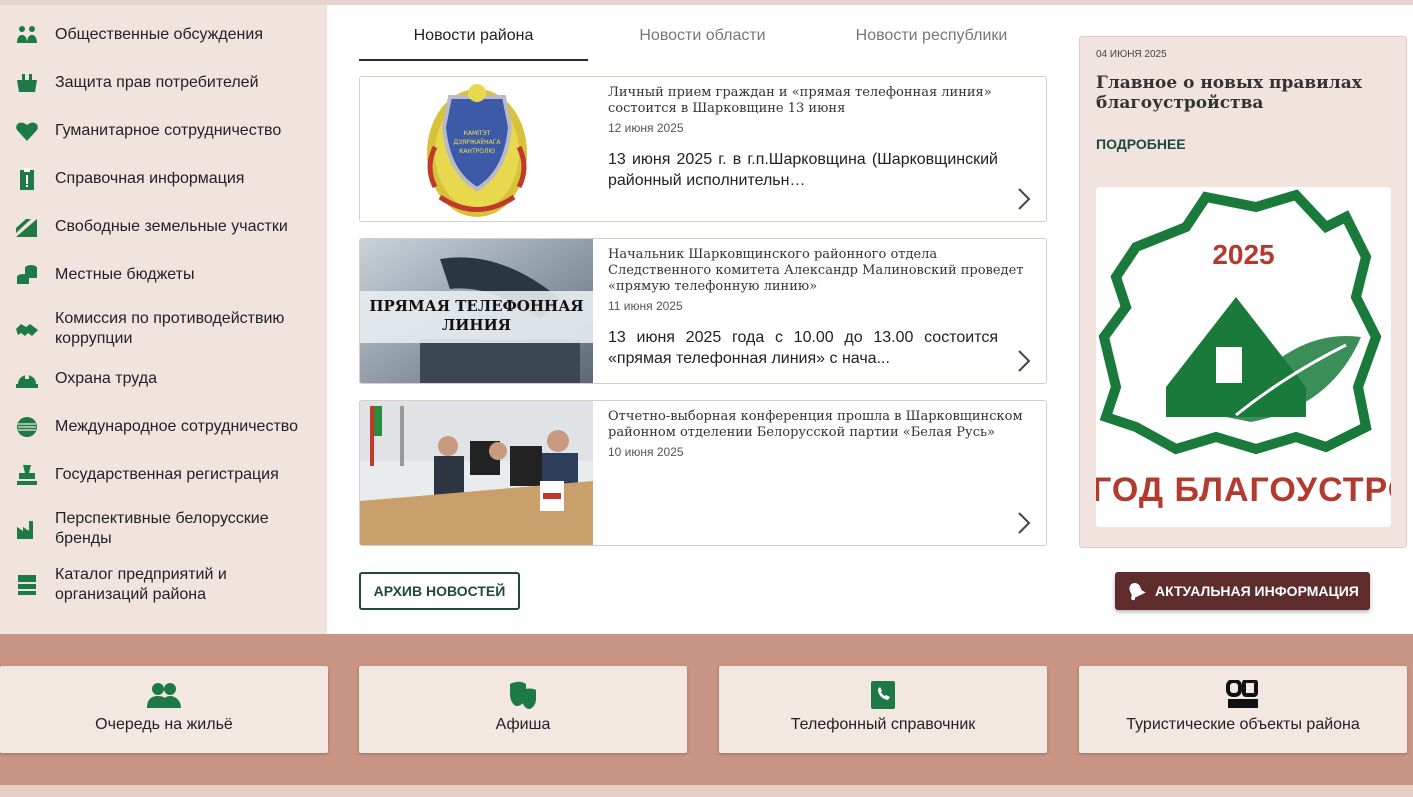 The width and height of the screenshot is (1413, 797). I want to click on news-date: 10 июня 2025, so click(646, 452).